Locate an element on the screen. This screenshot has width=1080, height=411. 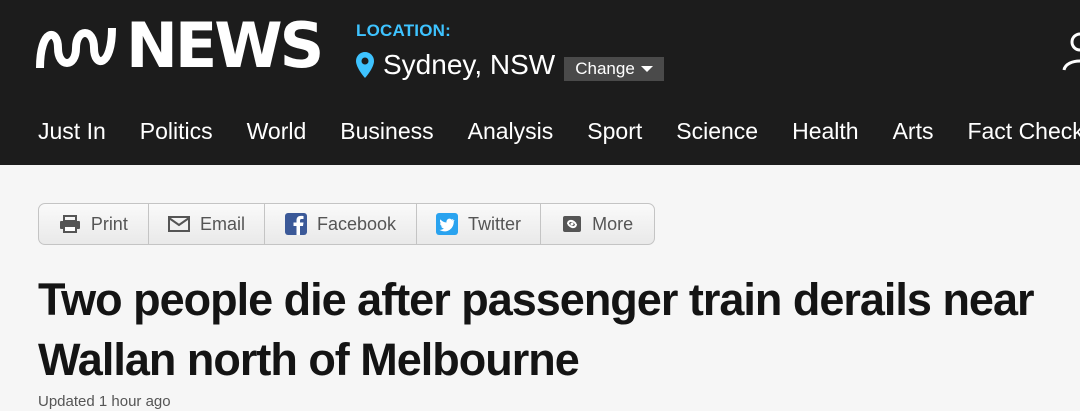
nav-item-fact-check: Fact Check is located at coordinates (1023, 131).